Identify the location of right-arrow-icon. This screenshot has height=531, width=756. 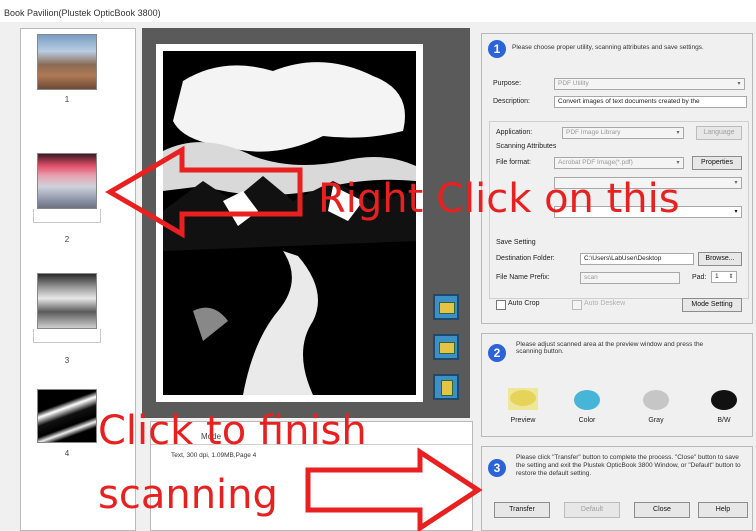
(394, 489).